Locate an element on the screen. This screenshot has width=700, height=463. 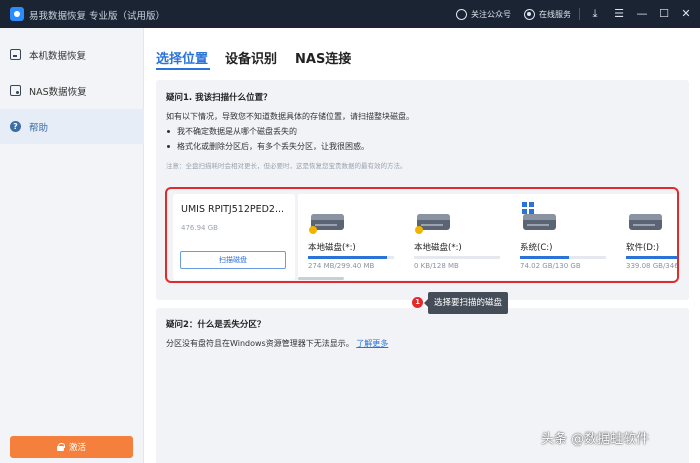
faq2-title: 疑问2：什么是丢失分区？ is located at coordinates (216, 325).